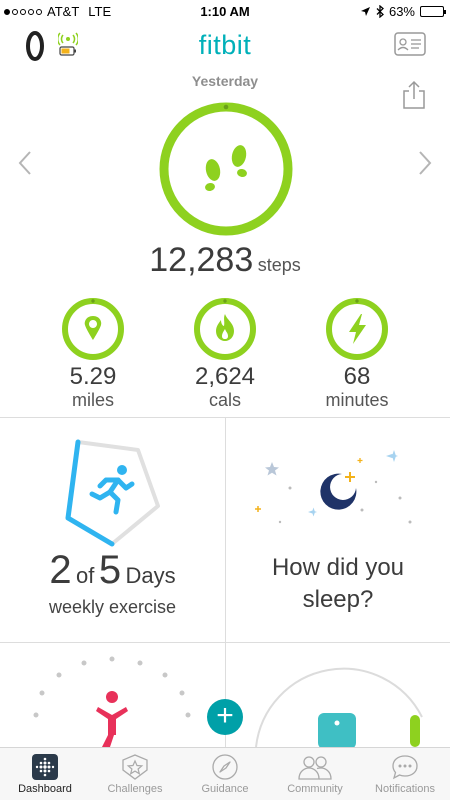 This screenshot has width=450, height=800. I want to click on distance-ring, so click(93, 329).